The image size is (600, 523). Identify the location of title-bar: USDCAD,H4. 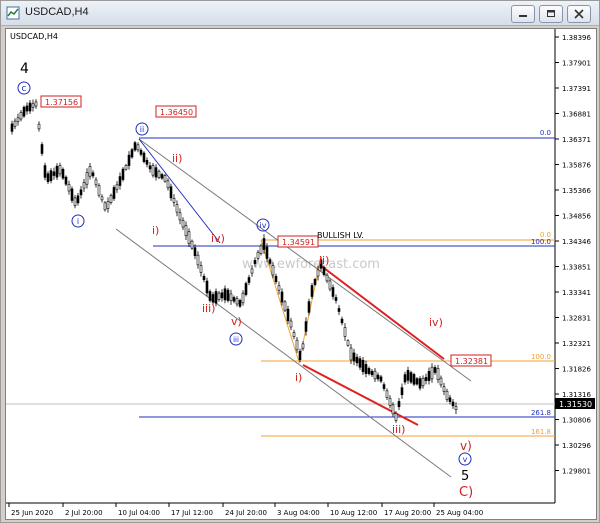
(300, 13).